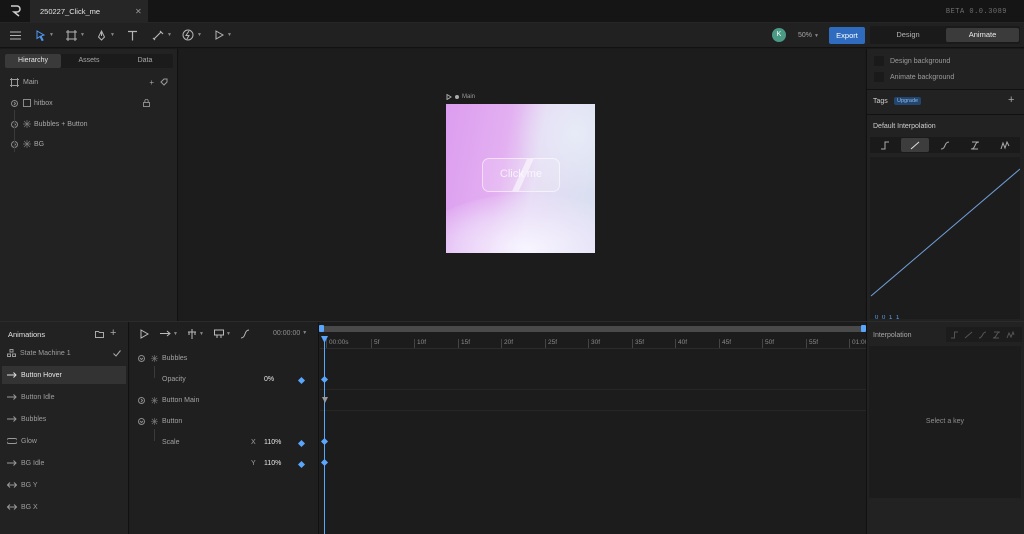 This screenshot has height=534, width=1024. I want to click on file-tab: 250227_Click_me, so click(89, 11).